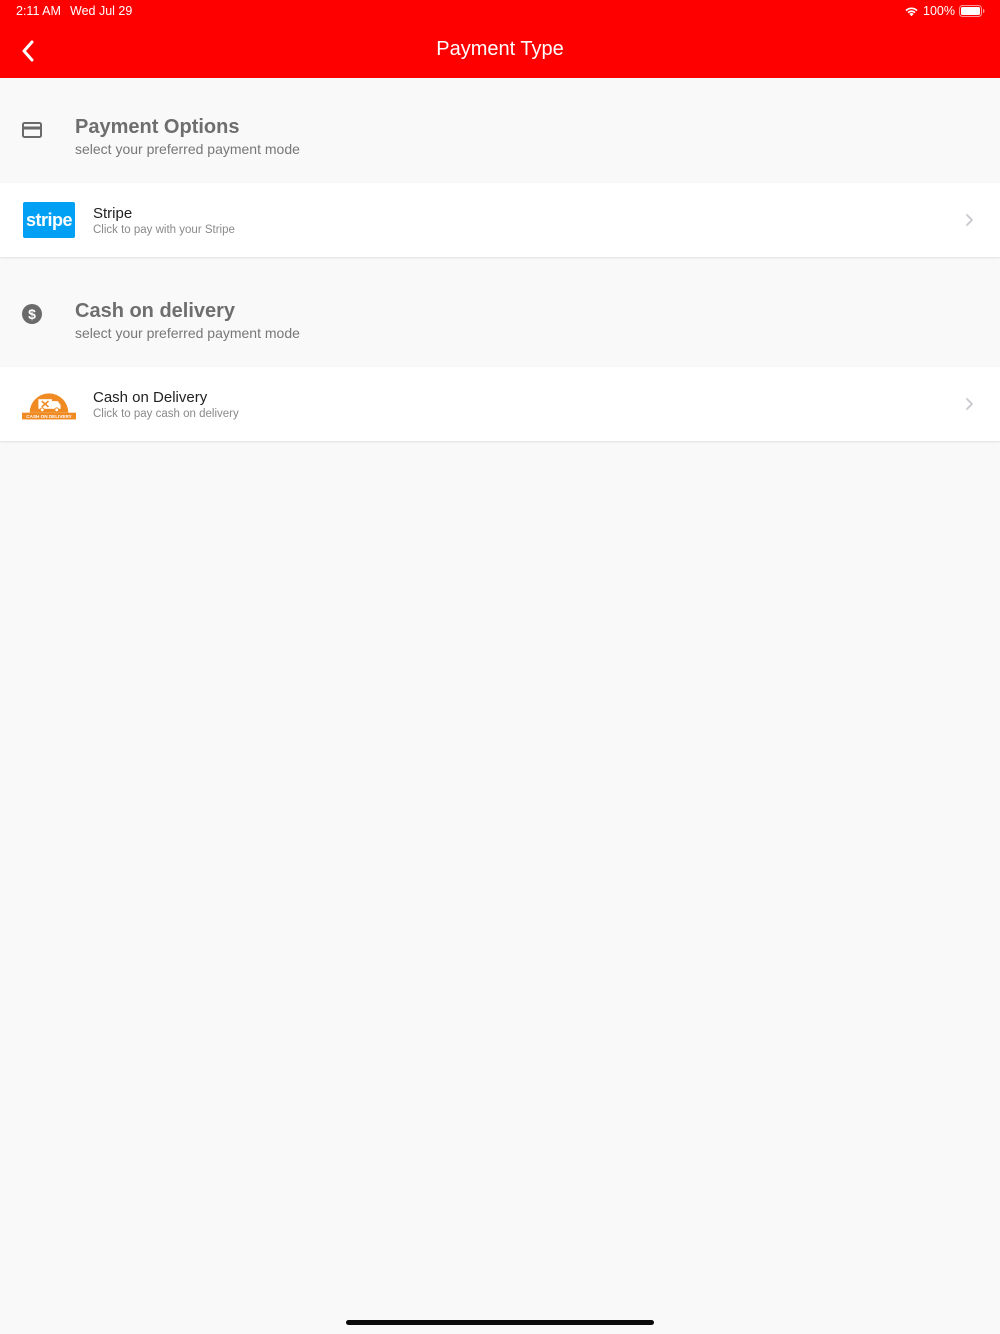  I want to click on section-title: Cash on delivery, so click(155, 311).